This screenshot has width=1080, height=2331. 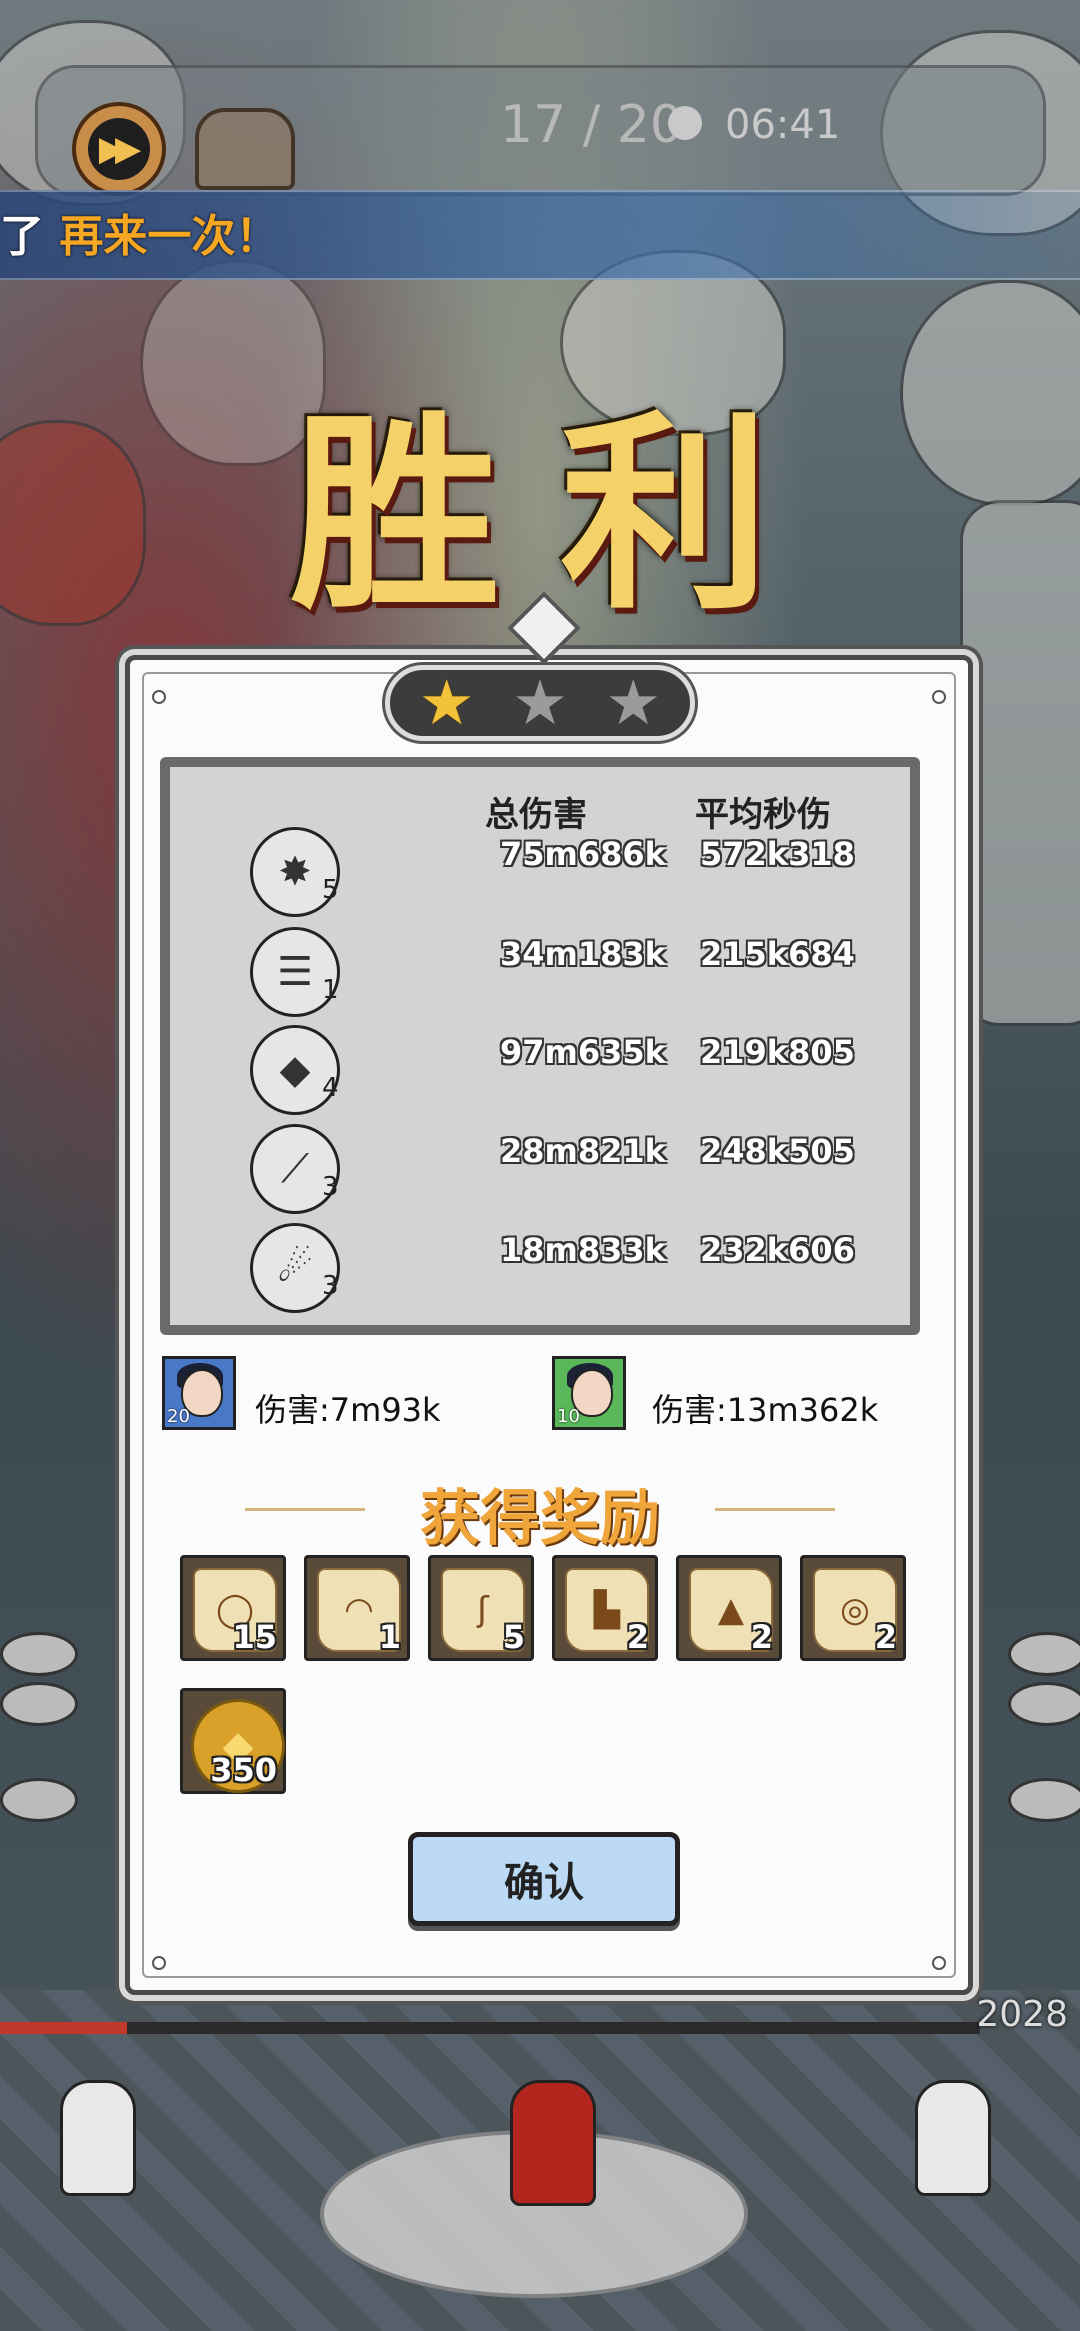 I want to click on victory-title: 胜利, so click(x=560, y=514).